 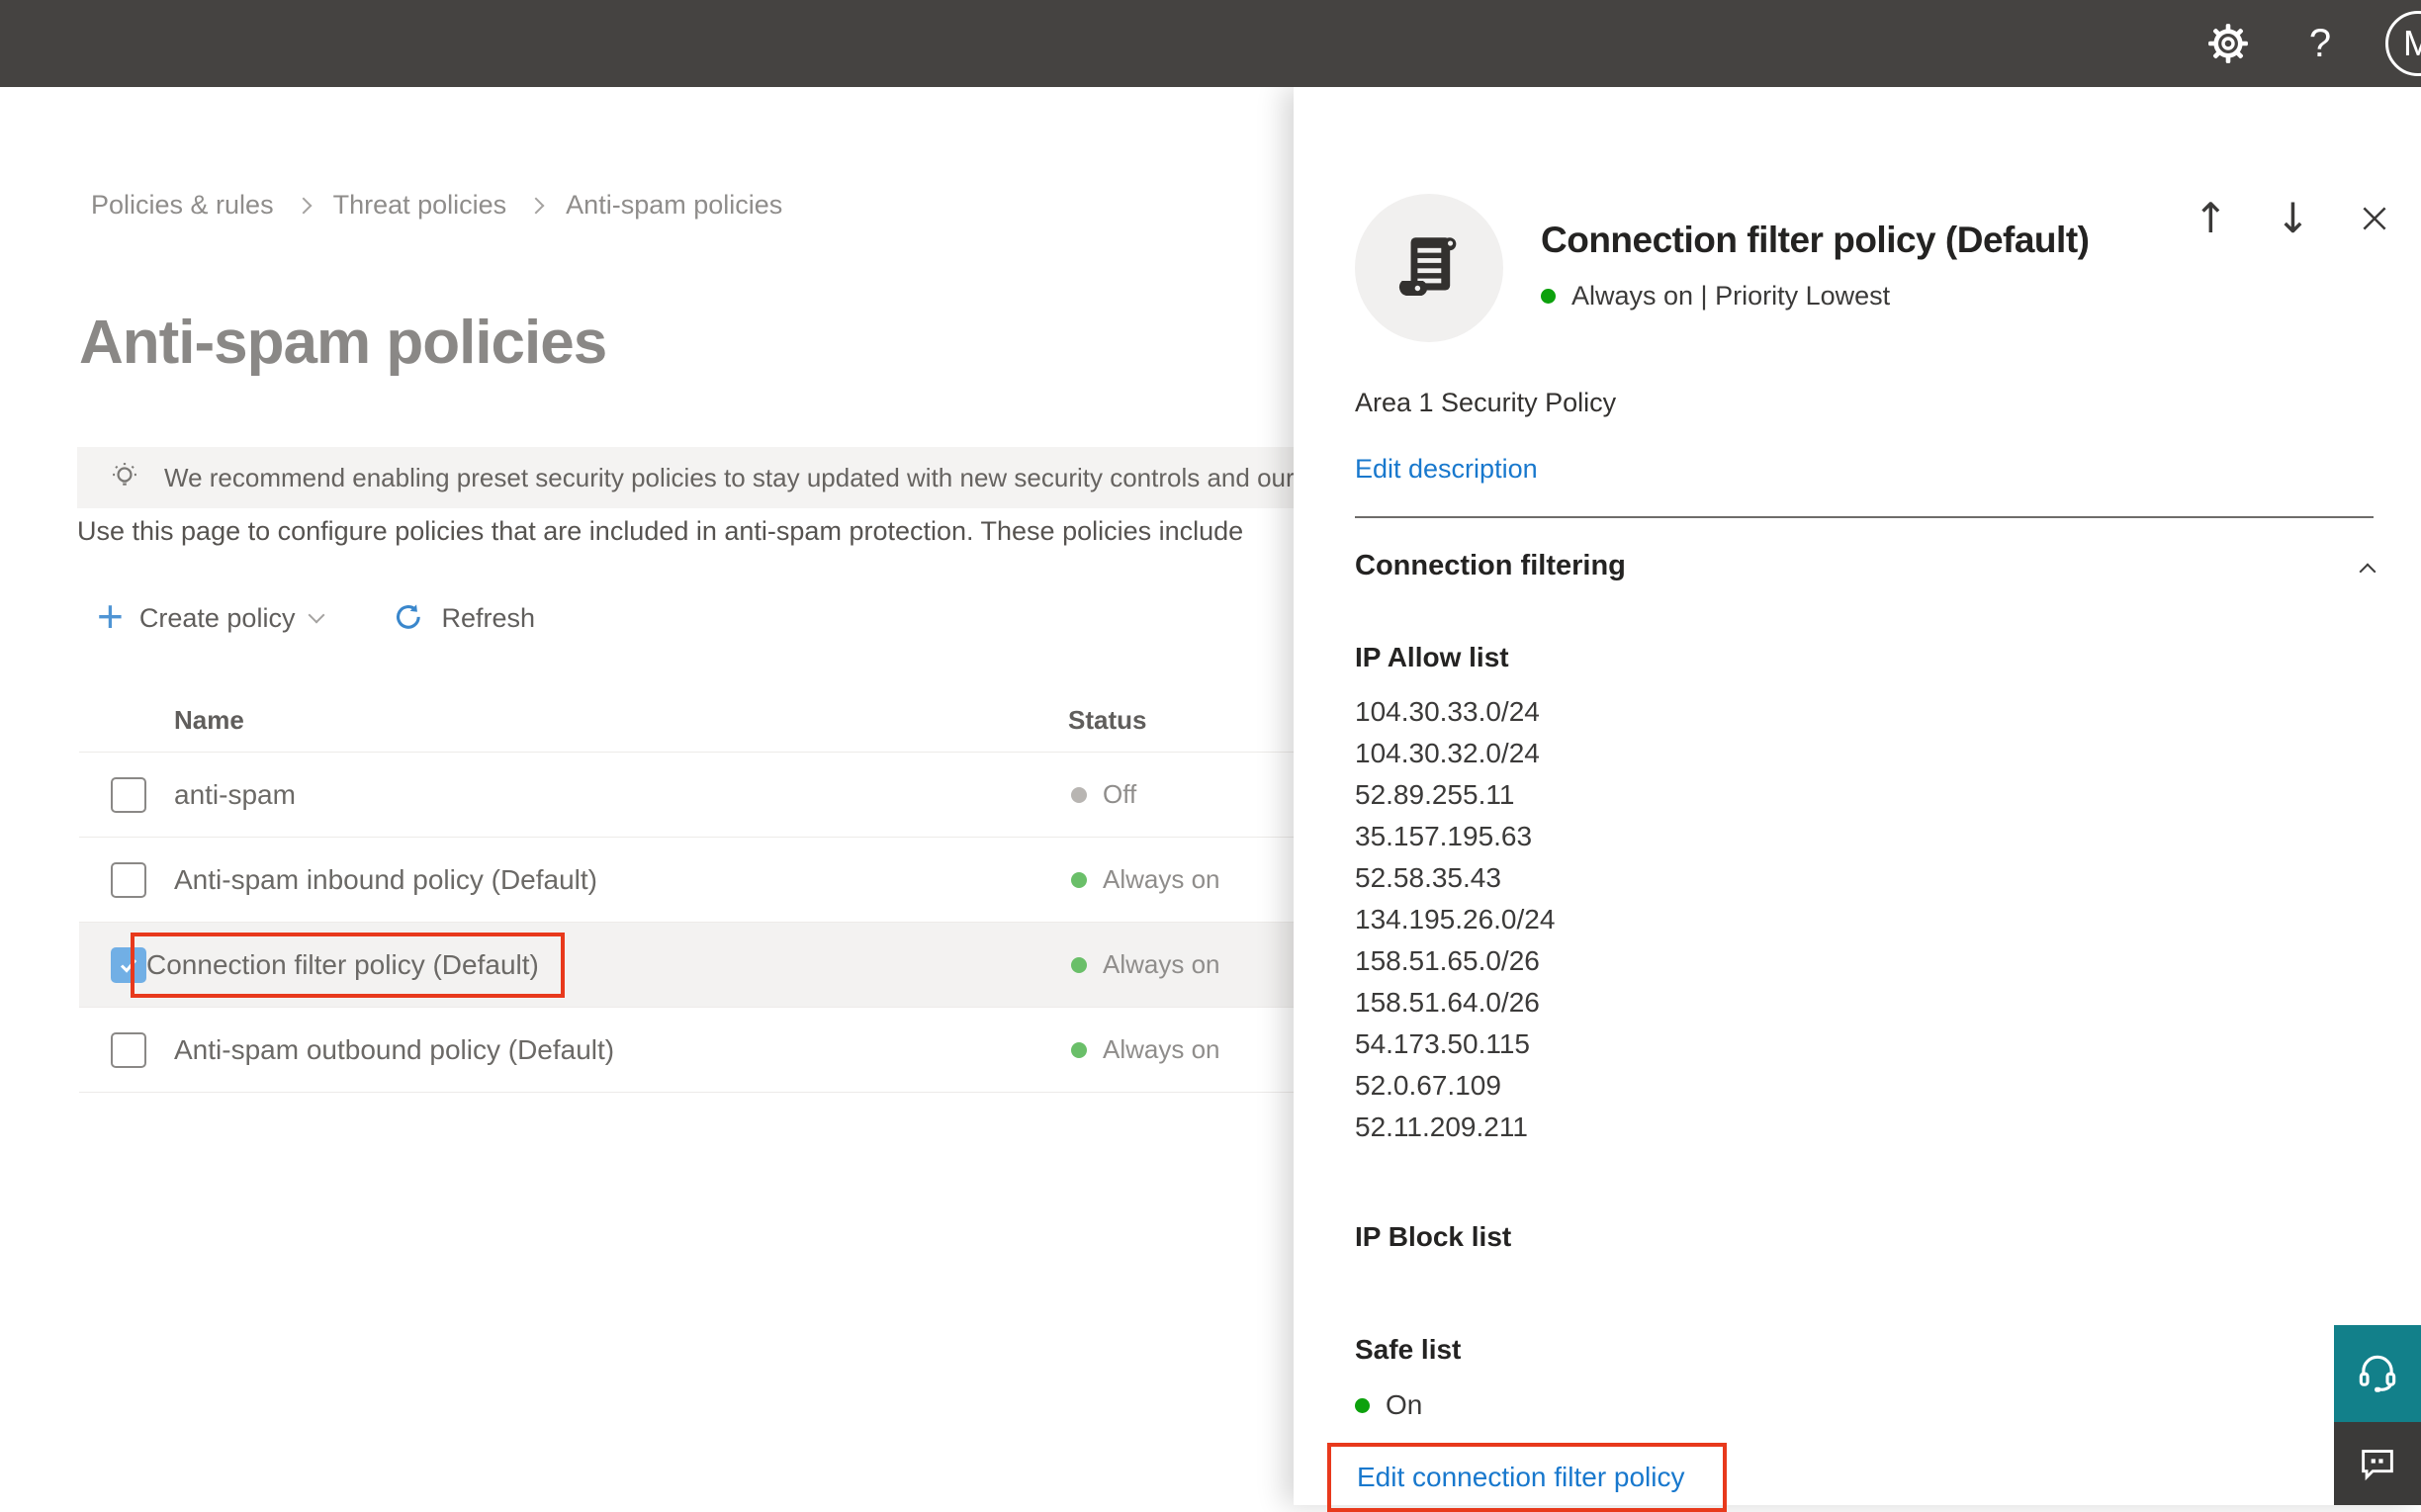 I want to click on refresh-button: Refresh, so click(x=463, y=618).